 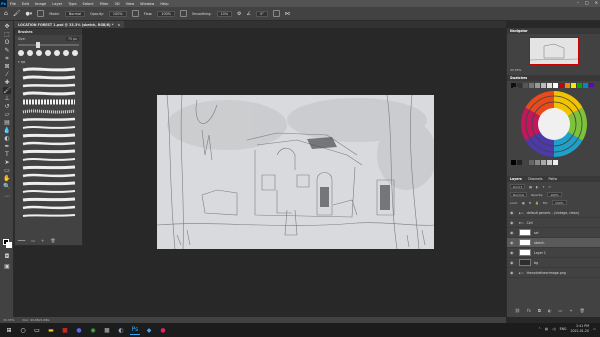 What do you see at coordinates (553, 273) in the screenshot?
I see `layer-row: ◉ ▸▭ thevoicetheorimage.png` at bounding box center [553, 273].